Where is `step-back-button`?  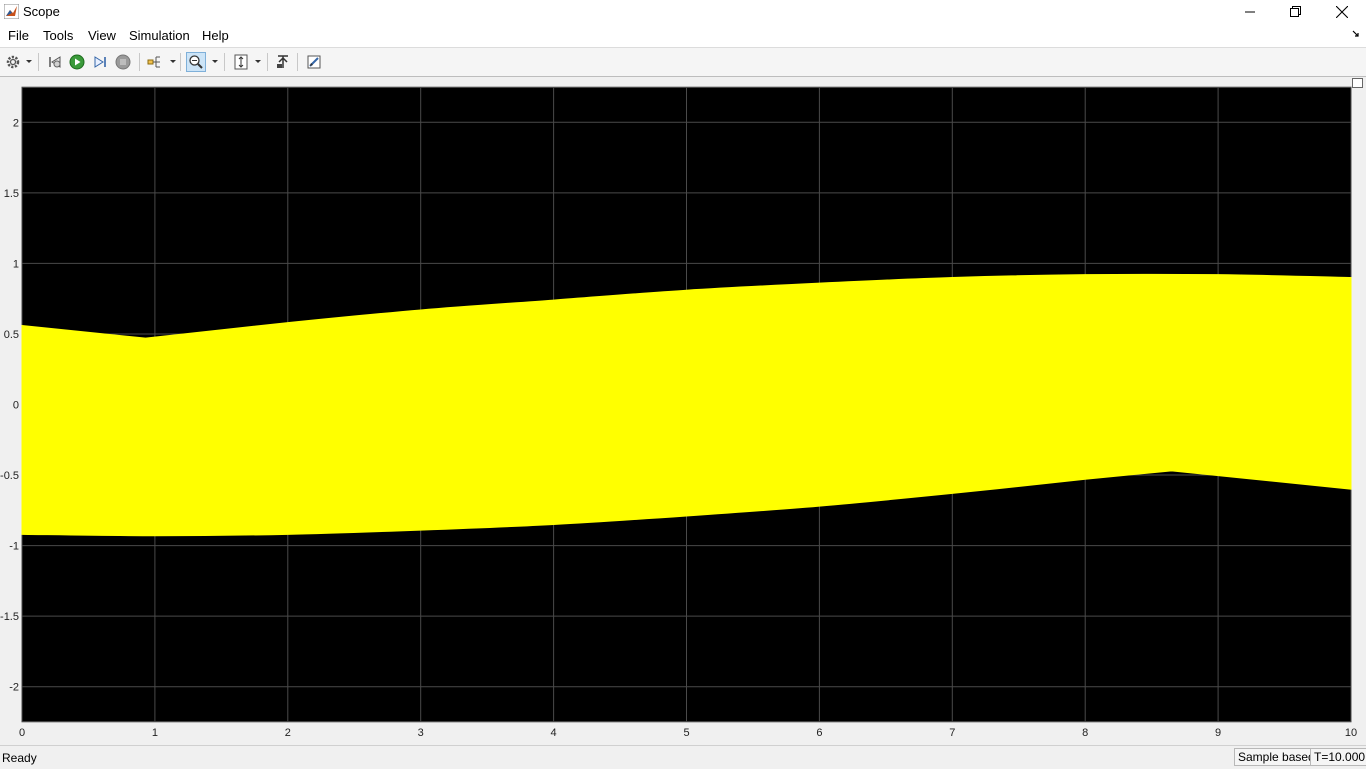
step-back-button is located at coordinates (55, 62).